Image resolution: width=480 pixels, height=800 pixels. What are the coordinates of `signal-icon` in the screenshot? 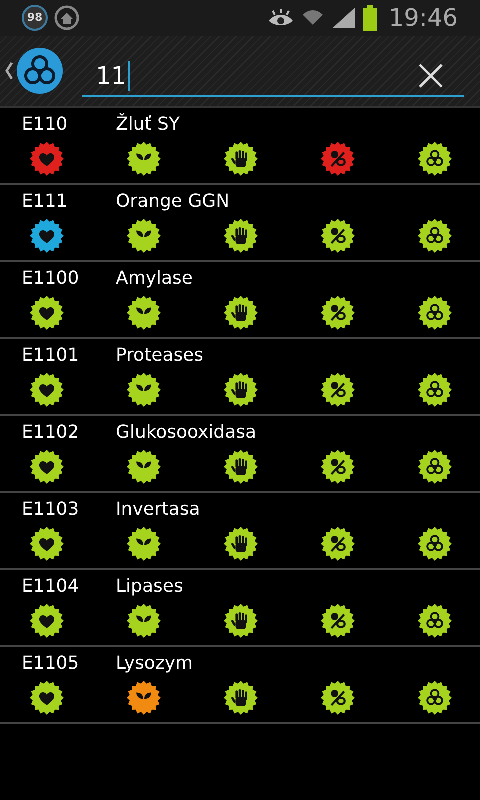 It's located at (343, 18).